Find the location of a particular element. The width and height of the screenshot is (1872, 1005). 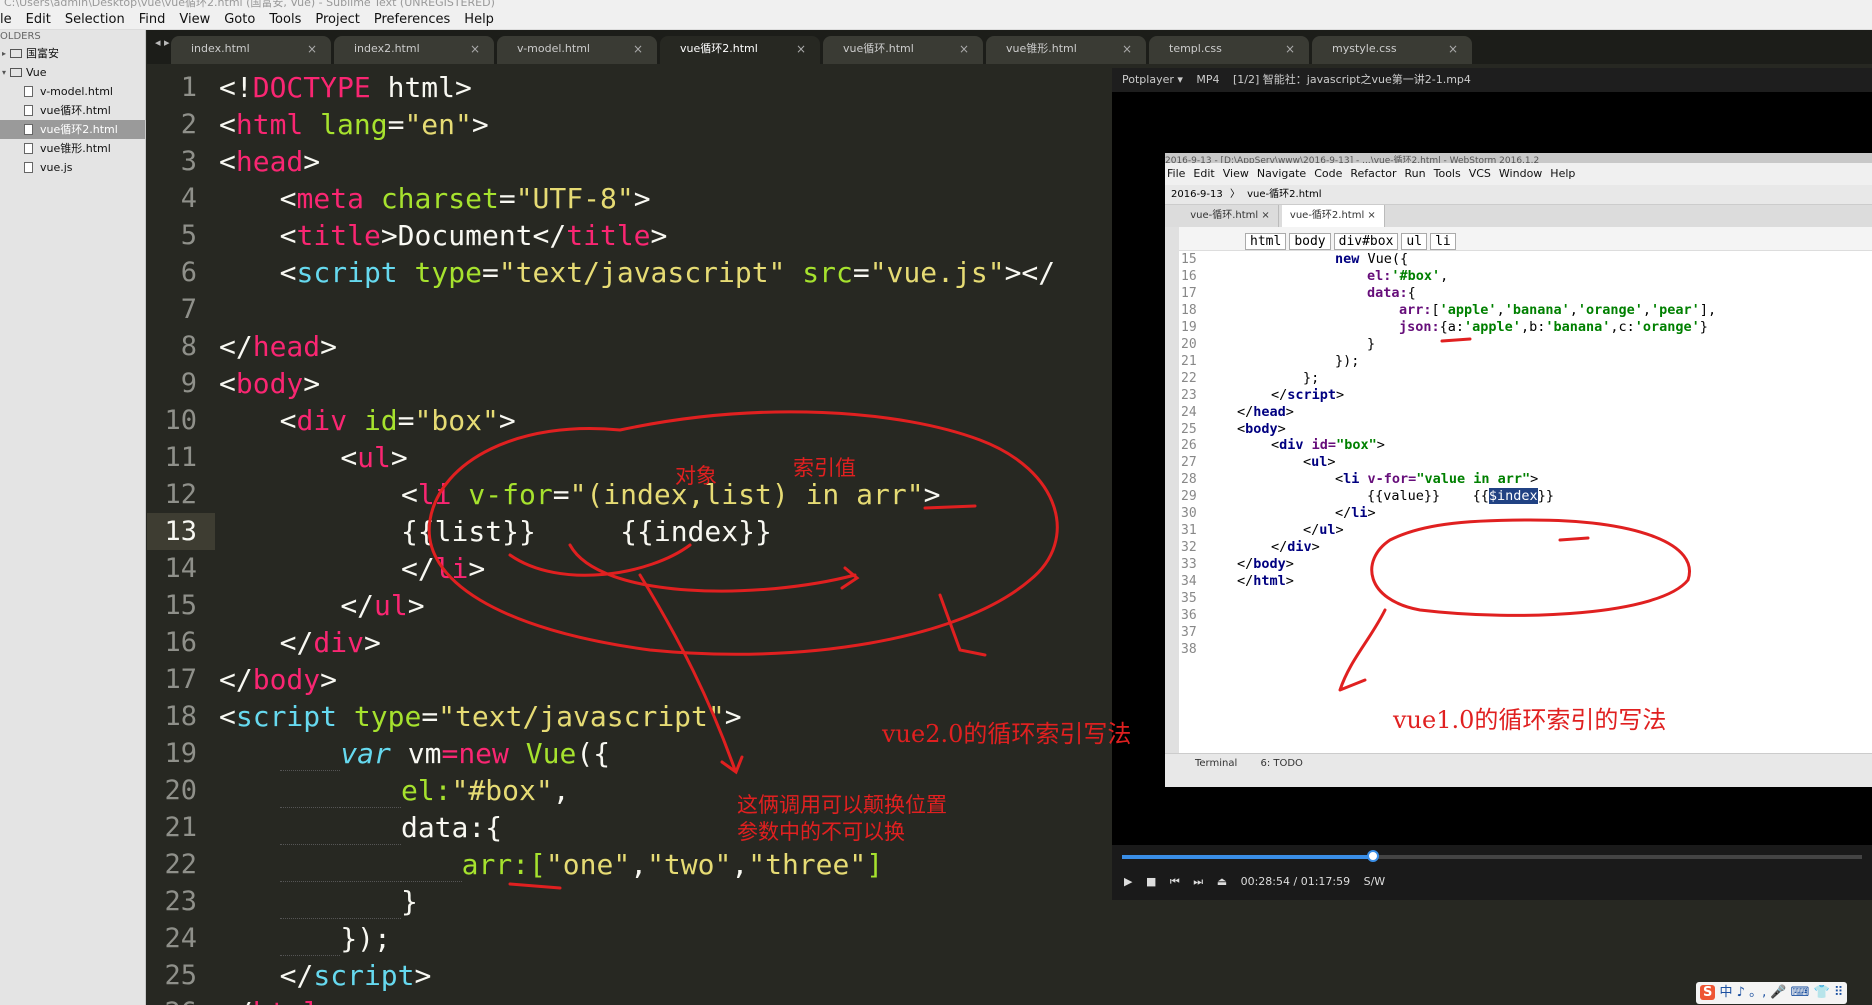

code-token: <! is located at coordinates (236, 87).